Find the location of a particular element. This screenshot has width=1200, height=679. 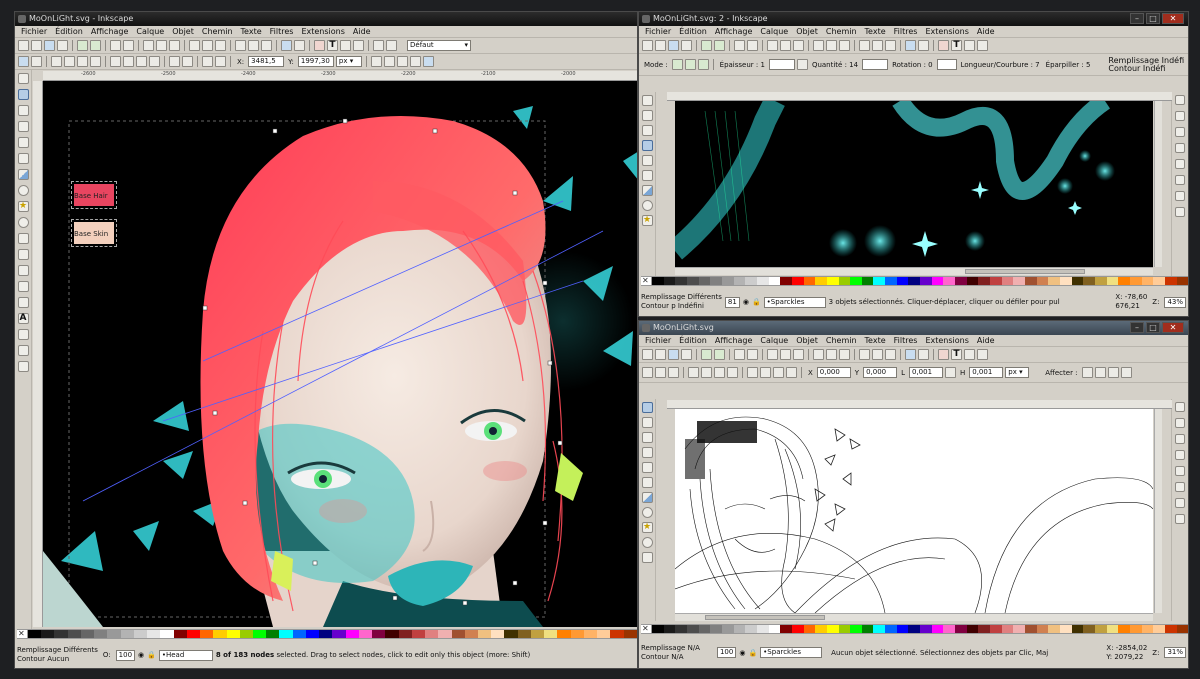

node-symmetric-icon is located at coordinates (141, 61).